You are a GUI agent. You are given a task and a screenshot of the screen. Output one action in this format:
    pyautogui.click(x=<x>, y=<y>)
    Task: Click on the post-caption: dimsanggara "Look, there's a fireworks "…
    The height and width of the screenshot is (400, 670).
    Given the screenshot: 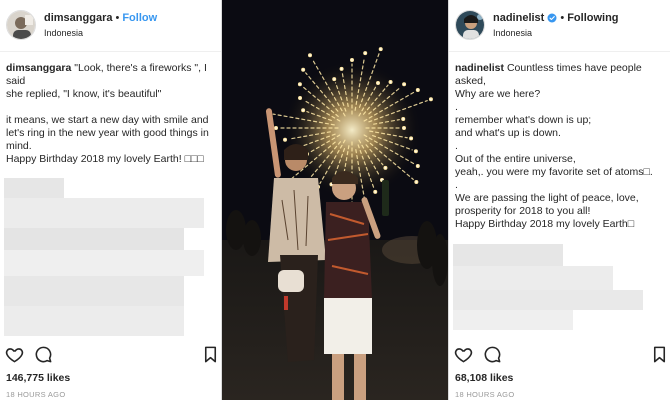 What is the action you would take?
    pyautogui.click(x=110, y=109)
    